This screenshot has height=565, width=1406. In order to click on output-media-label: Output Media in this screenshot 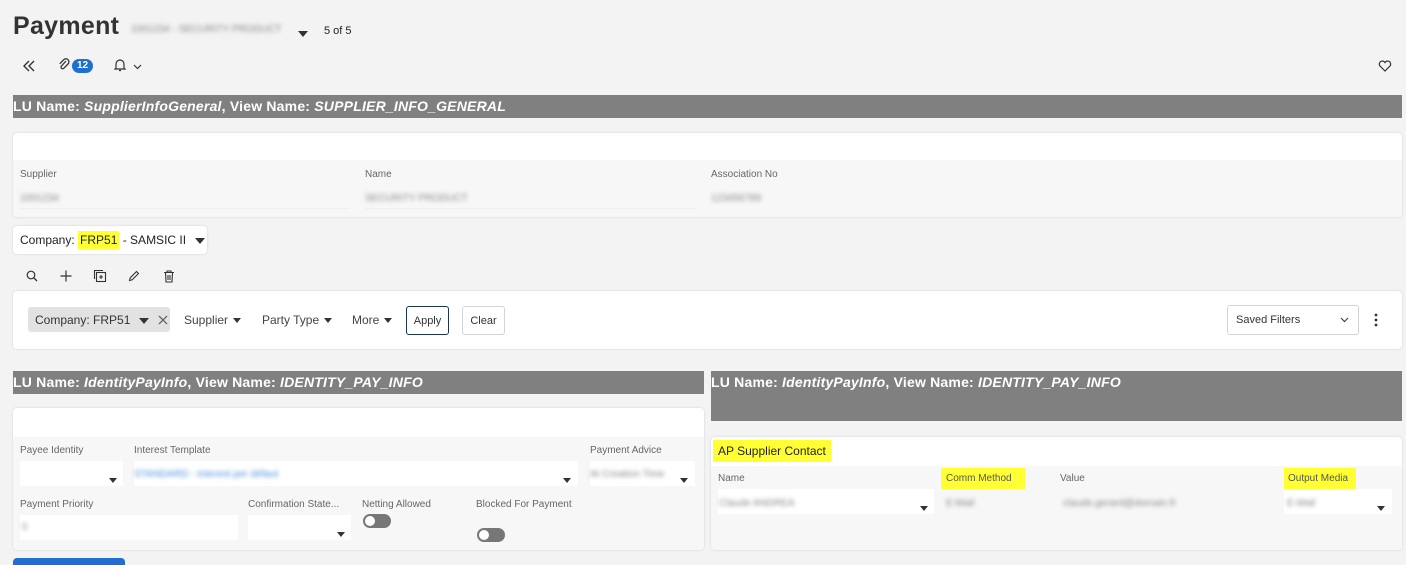, I will do `click(1320, 478)`.